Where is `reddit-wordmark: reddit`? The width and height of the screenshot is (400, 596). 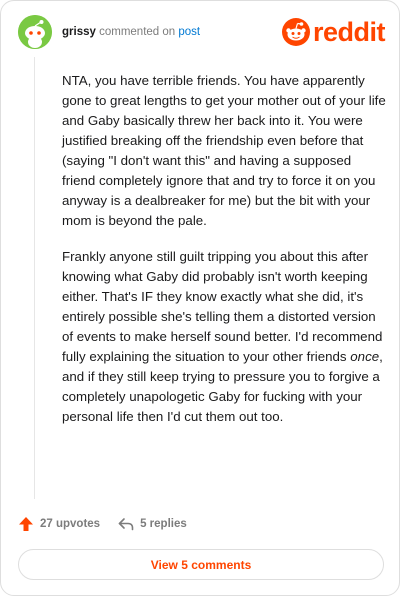 reddit-wordmark: reddit is located at coordinates (349, 31).